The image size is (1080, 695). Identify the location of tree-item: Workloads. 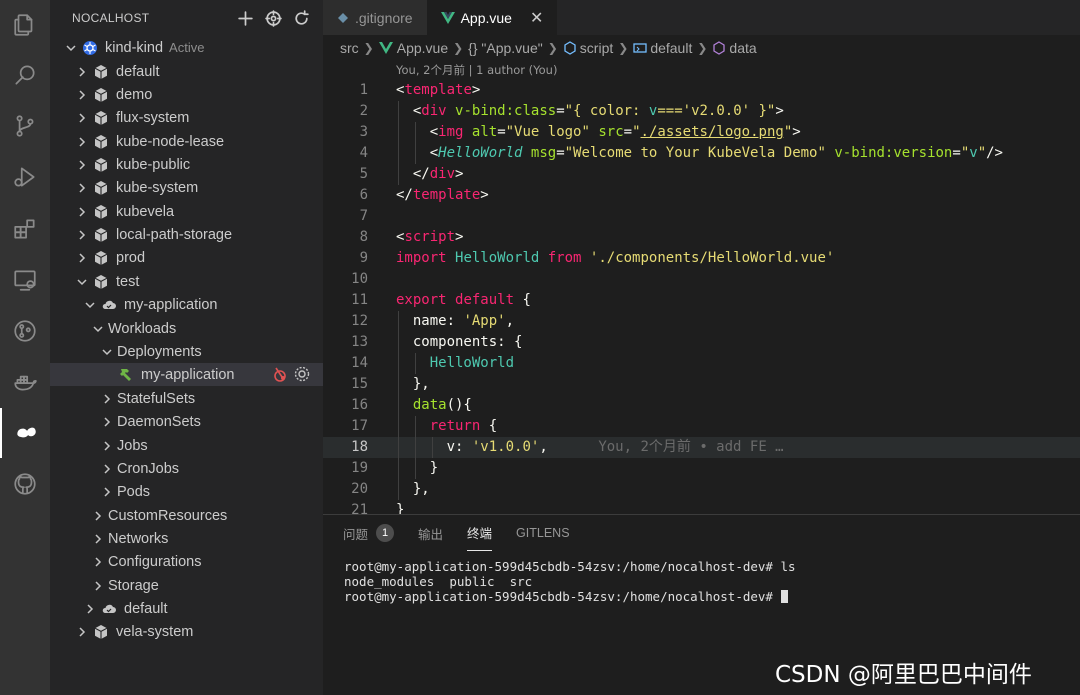
(186, 328).